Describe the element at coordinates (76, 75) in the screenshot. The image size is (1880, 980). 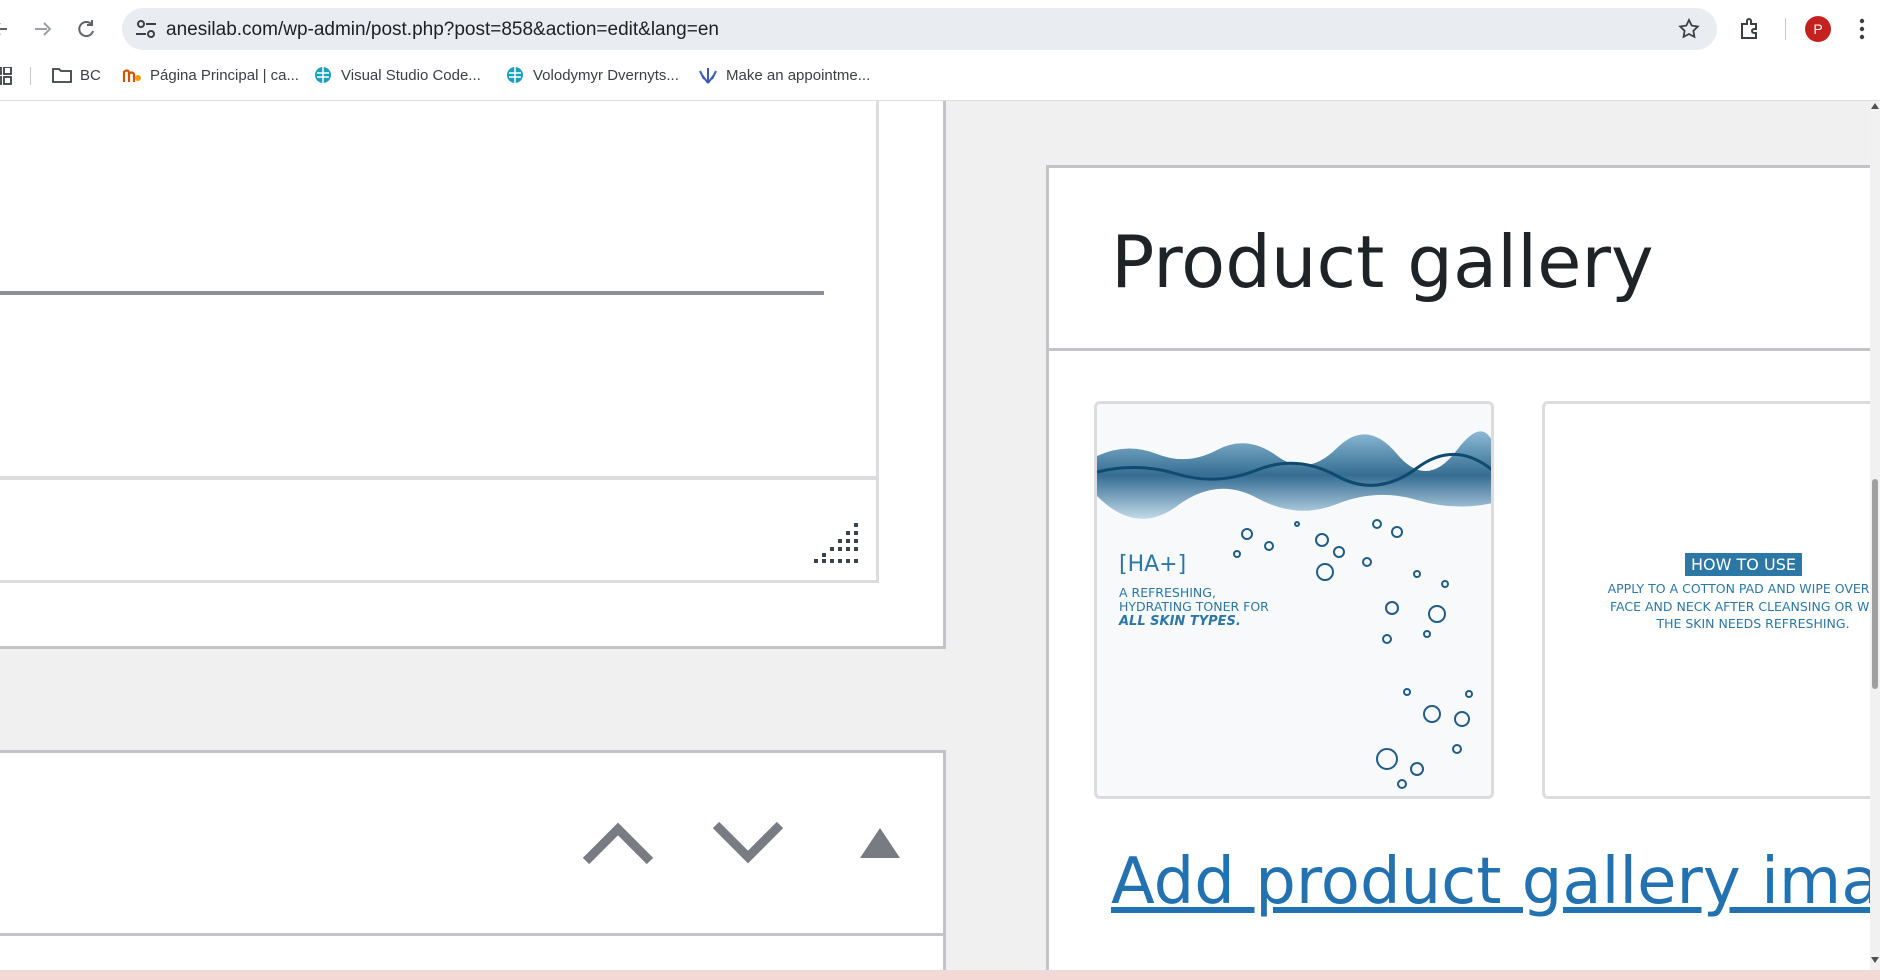
I see `bookmark-bc: BC` at that location.